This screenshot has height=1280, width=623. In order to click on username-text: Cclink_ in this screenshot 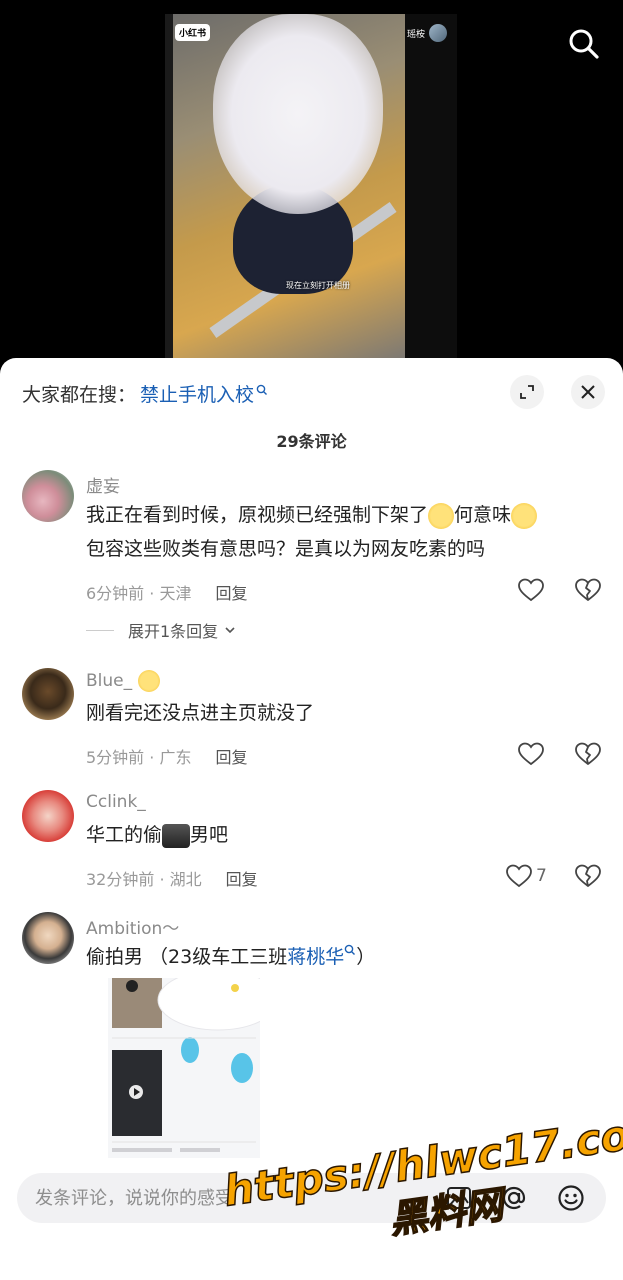, I will do `click(116, 802)`.